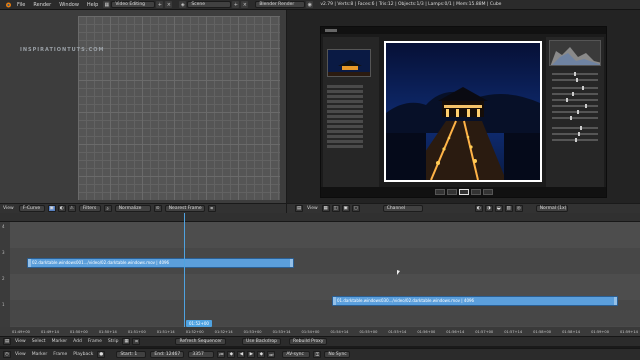 The width and height of the screenshot is (640, 360). I want to click on view-type-icon: ▦, so click(126, 341).